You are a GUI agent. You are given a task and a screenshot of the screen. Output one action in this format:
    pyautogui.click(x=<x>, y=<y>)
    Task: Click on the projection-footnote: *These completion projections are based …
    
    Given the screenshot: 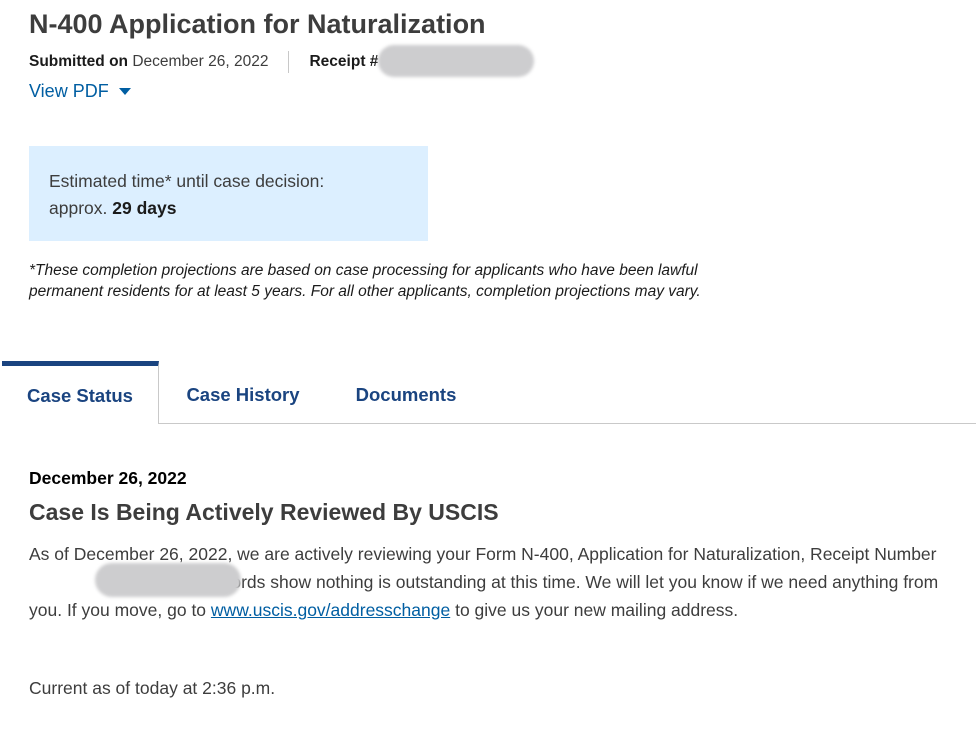 What is the action you would take?
    pyautogui.click(x=365, y=281)
    